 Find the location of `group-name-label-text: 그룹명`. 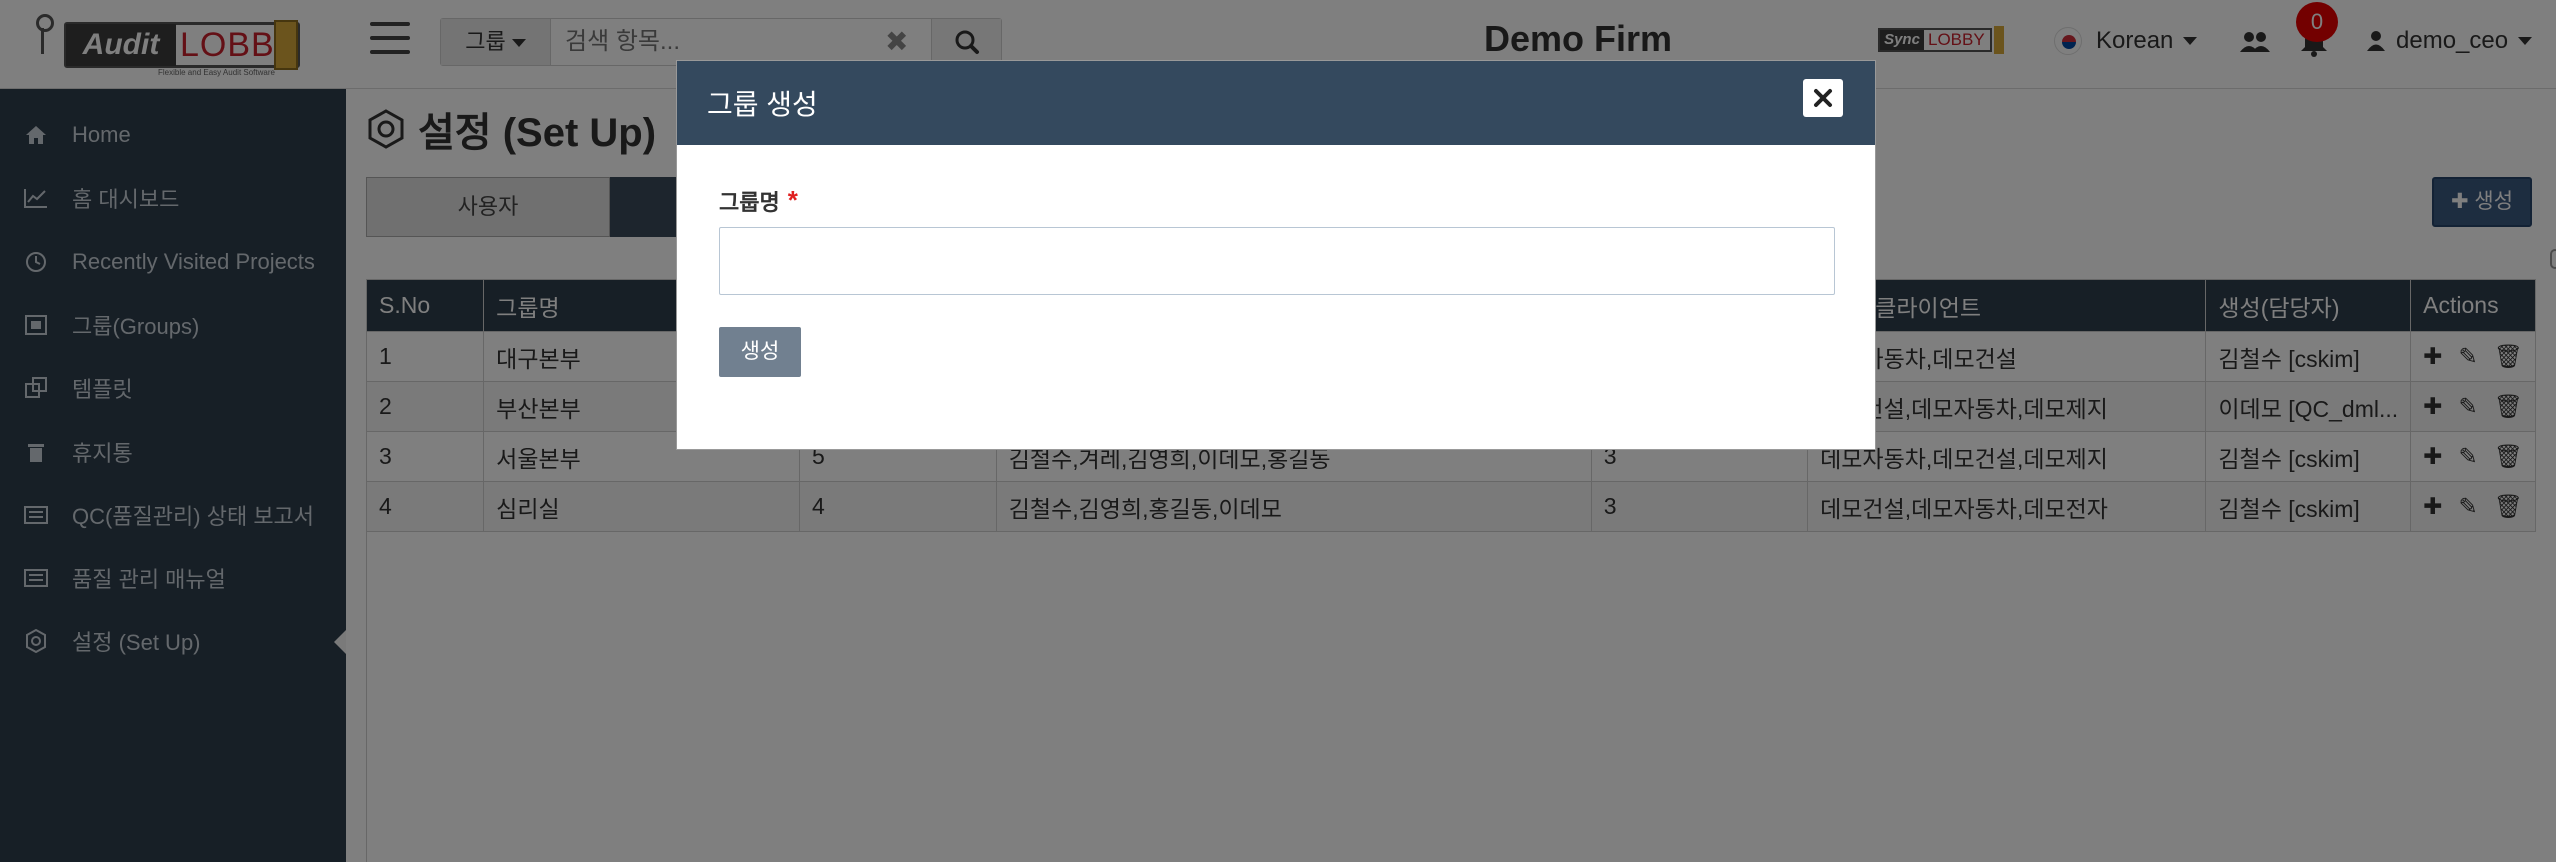

group-name-label-text: 그룹명 is located at coordinates (749, 202).